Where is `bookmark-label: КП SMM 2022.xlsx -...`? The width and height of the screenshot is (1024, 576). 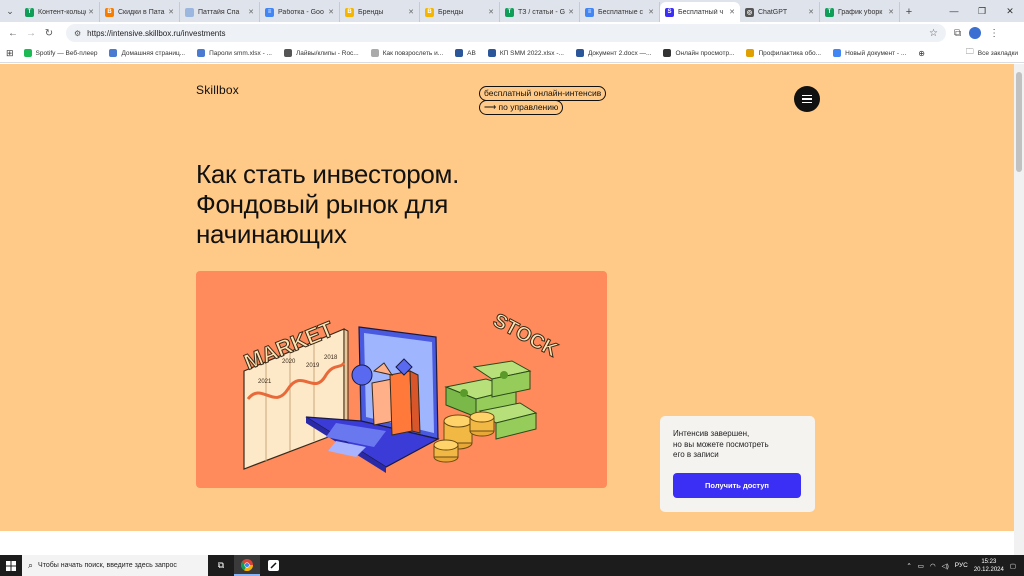 bookmark-label: КП SMM 2022.xlsx -... is located at coordinates (531, 53).